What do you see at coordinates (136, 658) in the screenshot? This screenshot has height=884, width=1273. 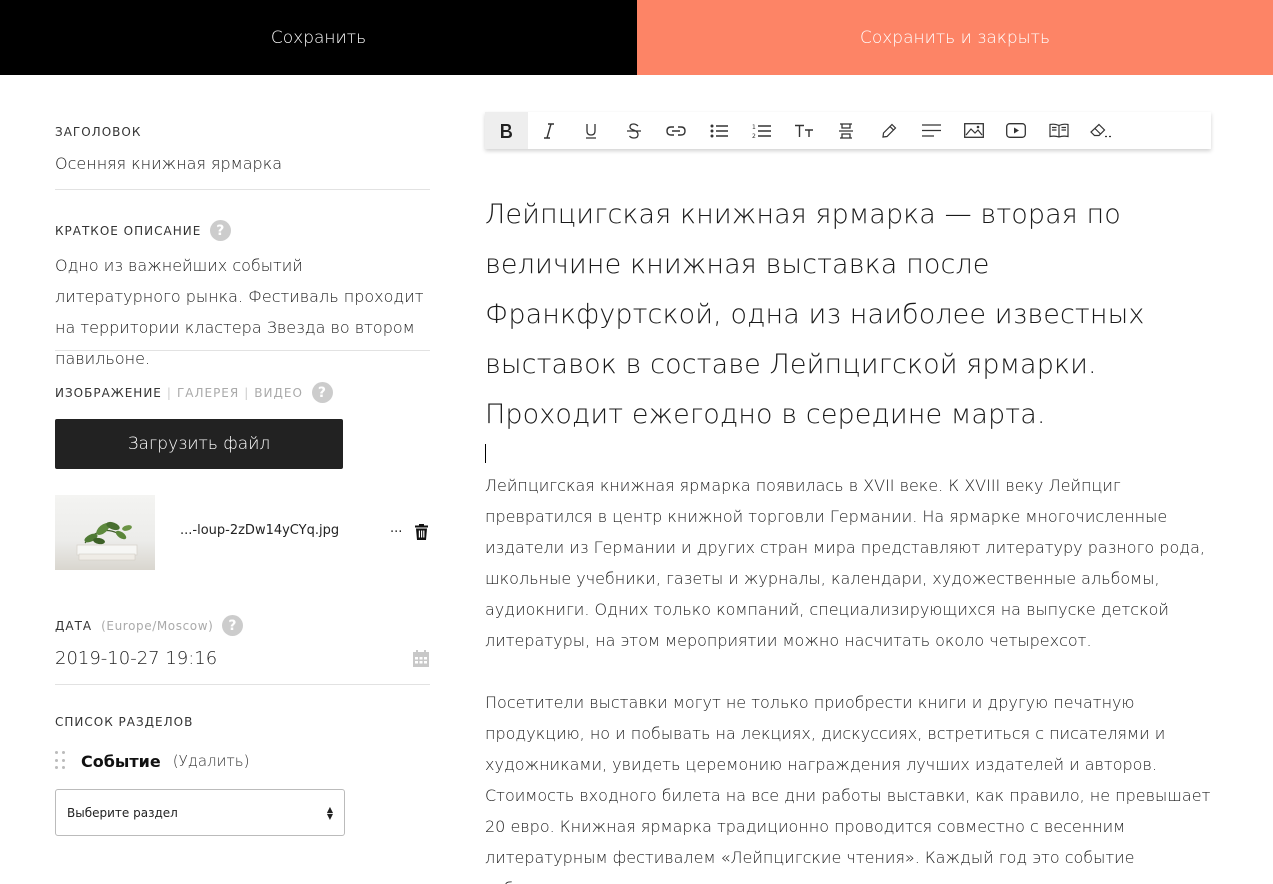 I see `date-input: 2019-10-27 19:16` at bounding box center [136, 658].